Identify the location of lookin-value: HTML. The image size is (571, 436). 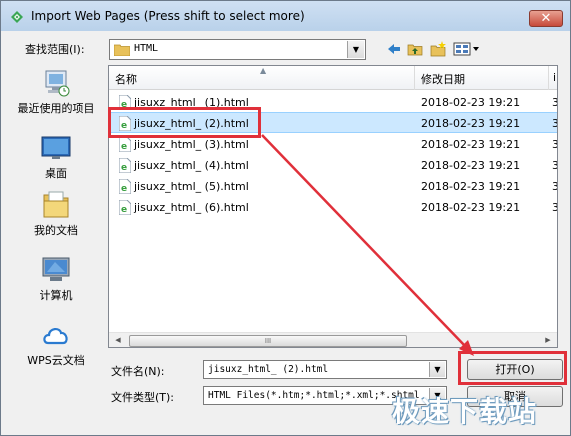
(146, 48).